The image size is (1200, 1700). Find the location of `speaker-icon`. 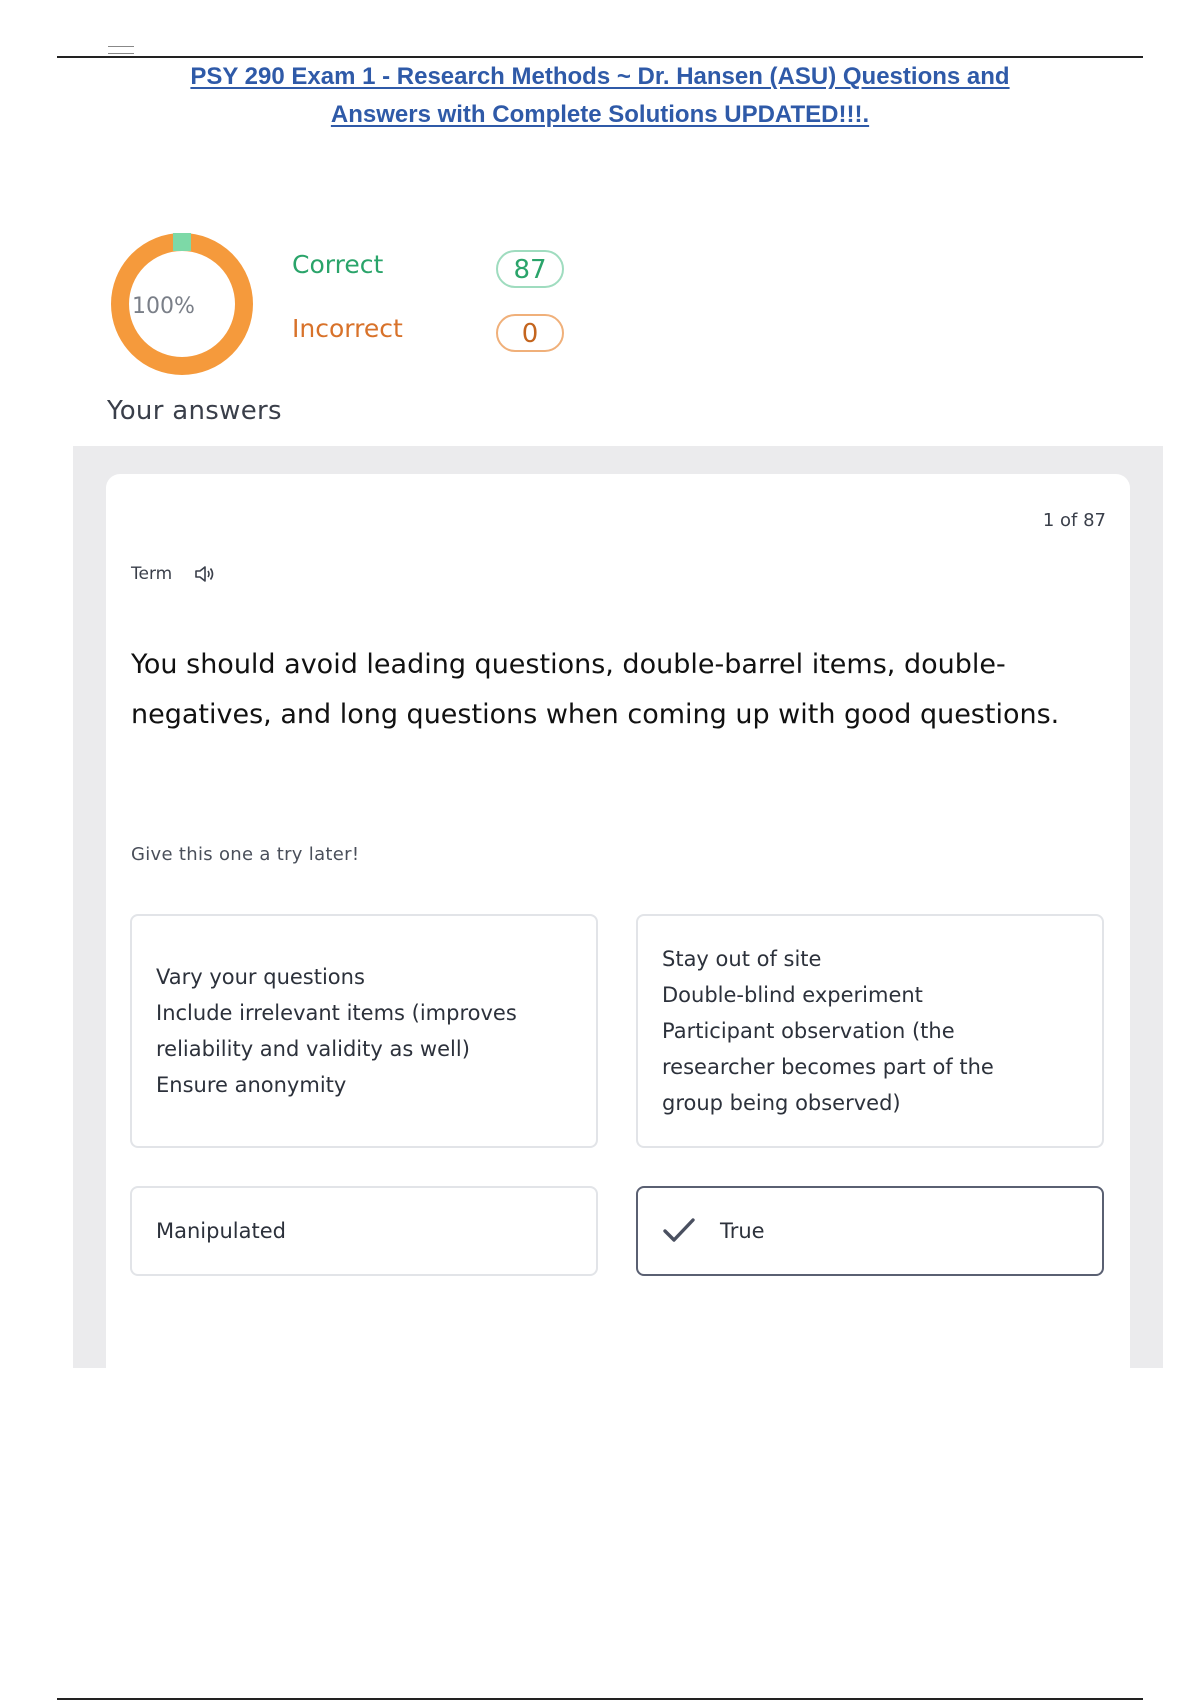

speaker-icon is located at coordinates (205, 574).